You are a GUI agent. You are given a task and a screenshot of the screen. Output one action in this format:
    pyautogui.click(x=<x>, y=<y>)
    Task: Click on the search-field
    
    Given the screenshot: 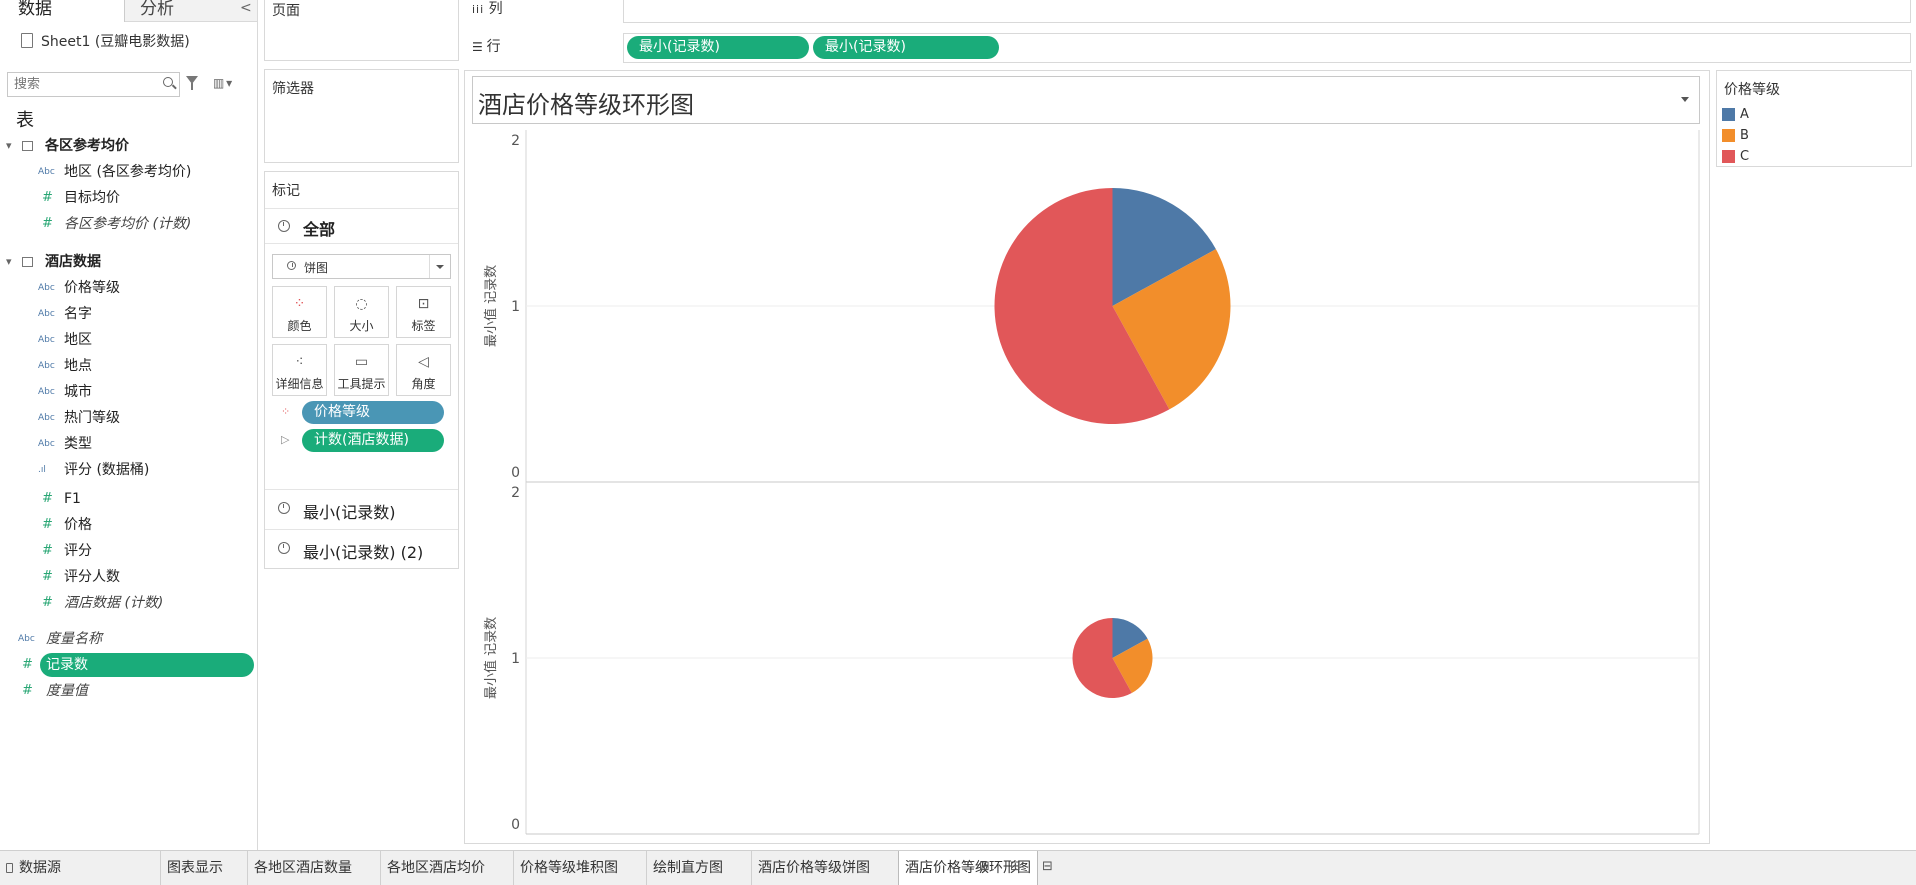 What is the action you would take?
    pyautogui.click(x=93, y=84)
    